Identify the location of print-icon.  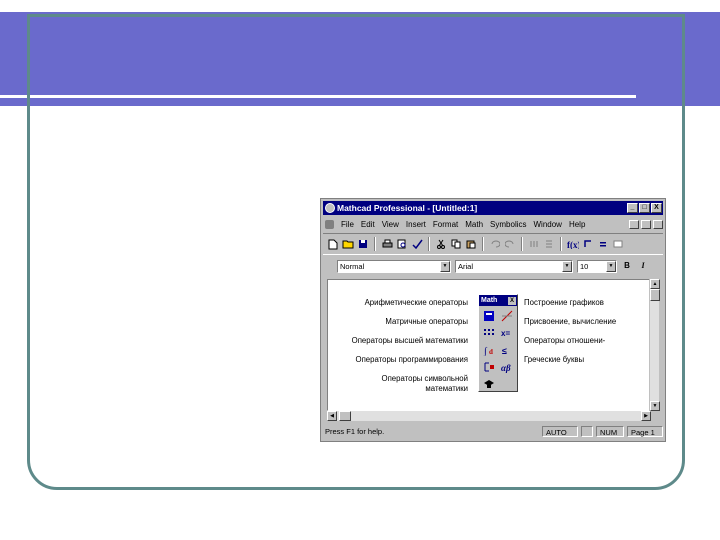
(387, 244).